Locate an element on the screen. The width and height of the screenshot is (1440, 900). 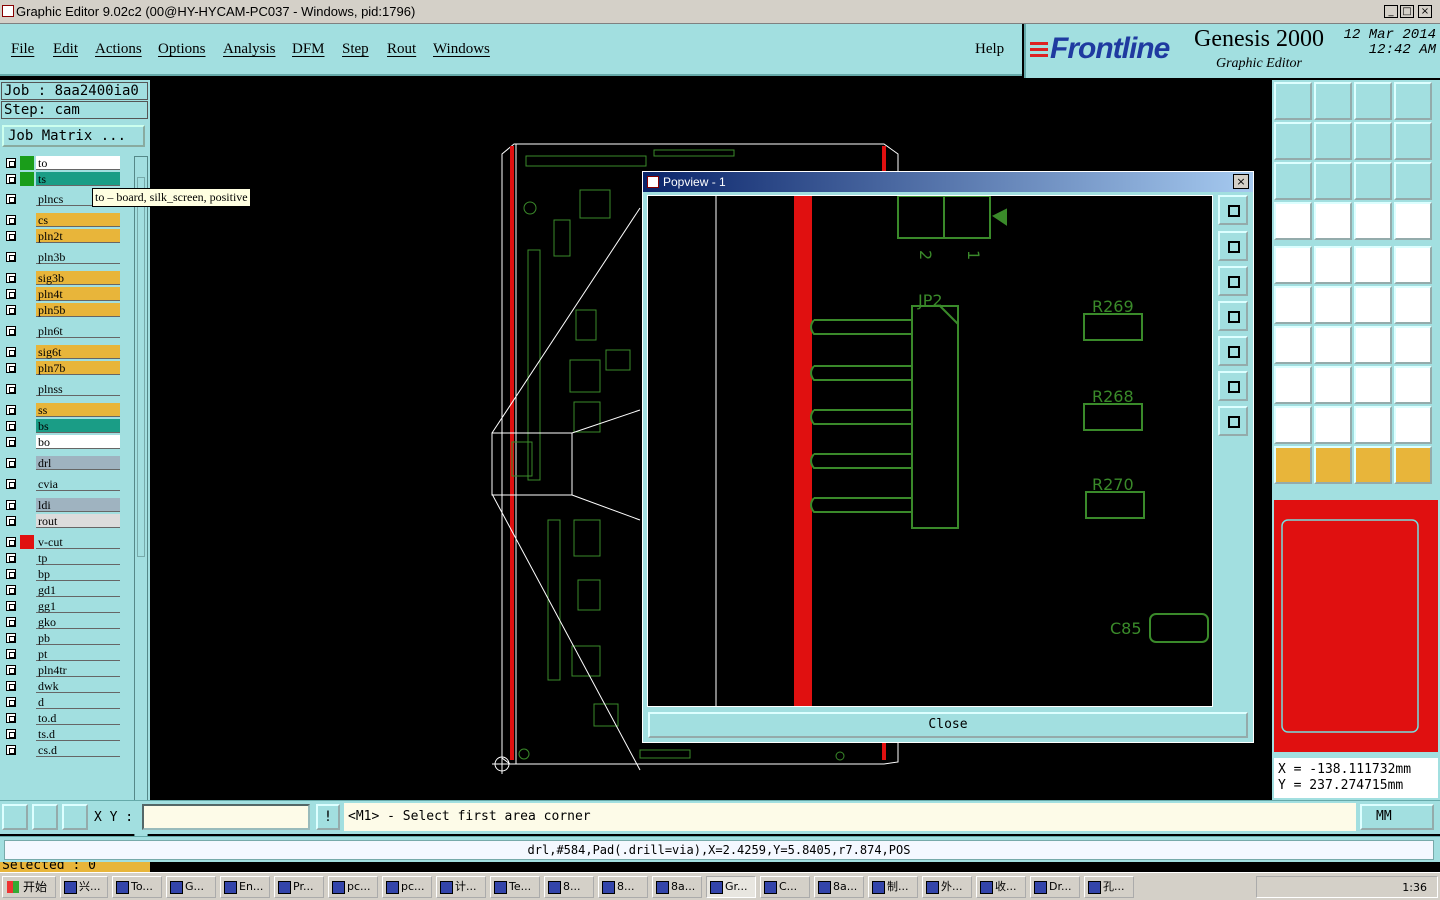
layer-row: pln2t is located at coordinates (62, 236).